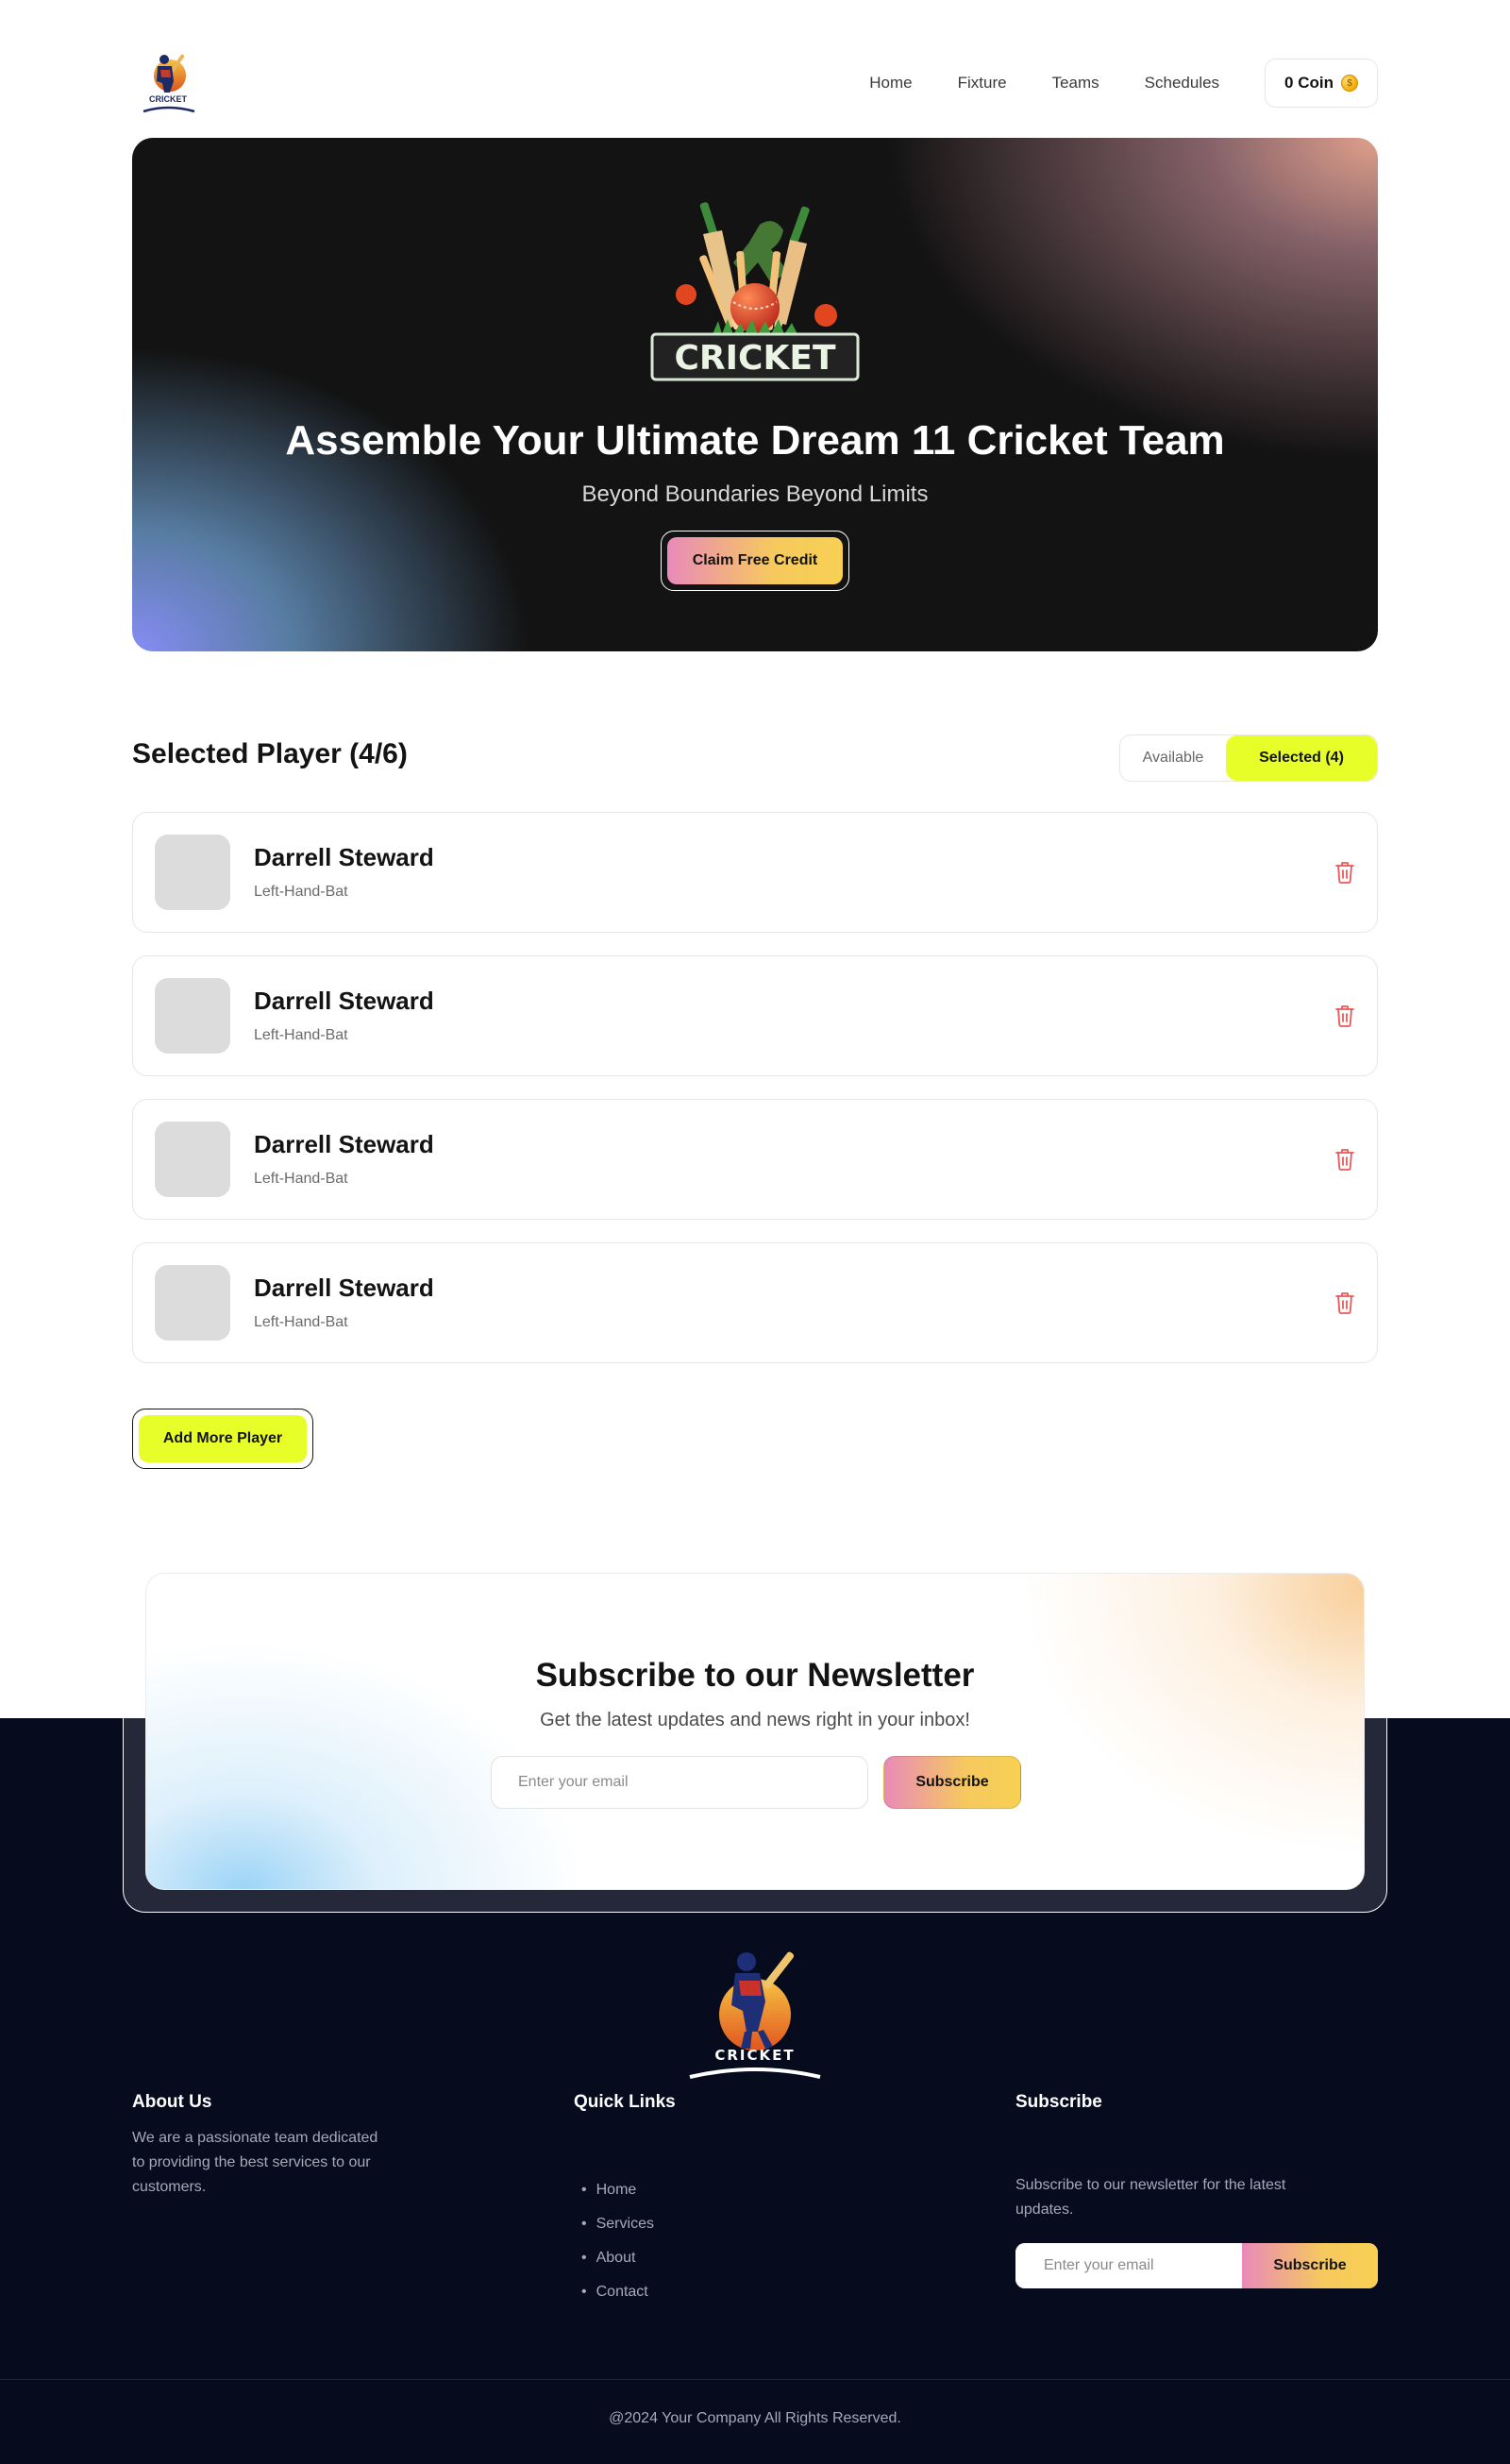 The width and height of the screenshot is (1510, 2464). Describe the element at coordinates (1059, 2102) in the screenshot. I see `footer-subscribe-title: Subscribe` at that location.